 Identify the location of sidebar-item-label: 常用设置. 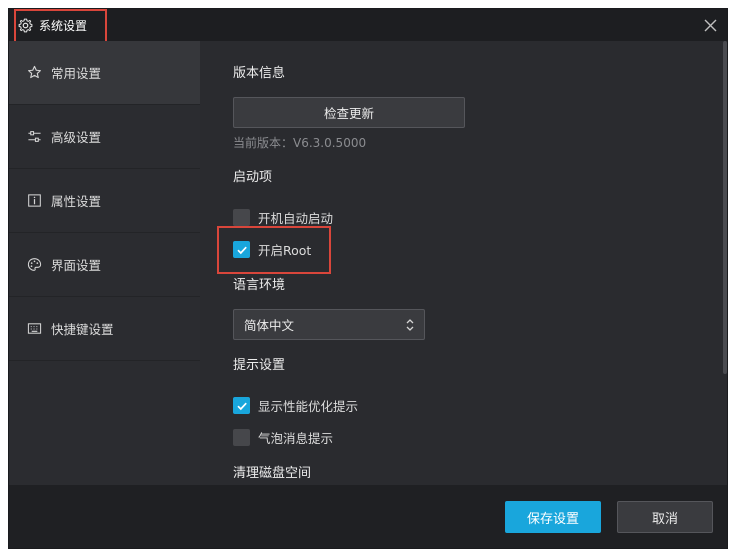
(76, 73).